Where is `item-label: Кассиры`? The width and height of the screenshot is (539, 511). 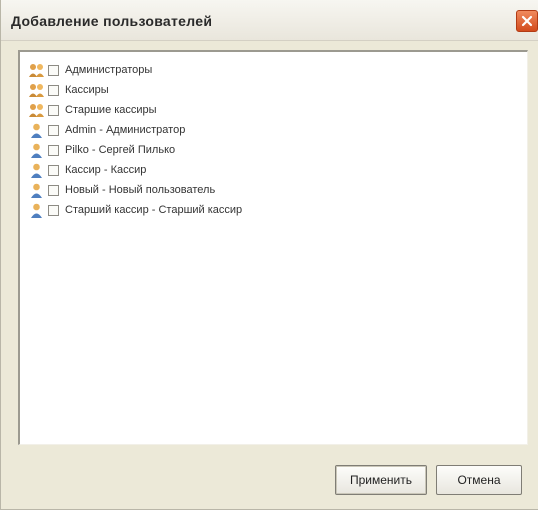 item-label: Кассиры is located at coordinates (87, 90).